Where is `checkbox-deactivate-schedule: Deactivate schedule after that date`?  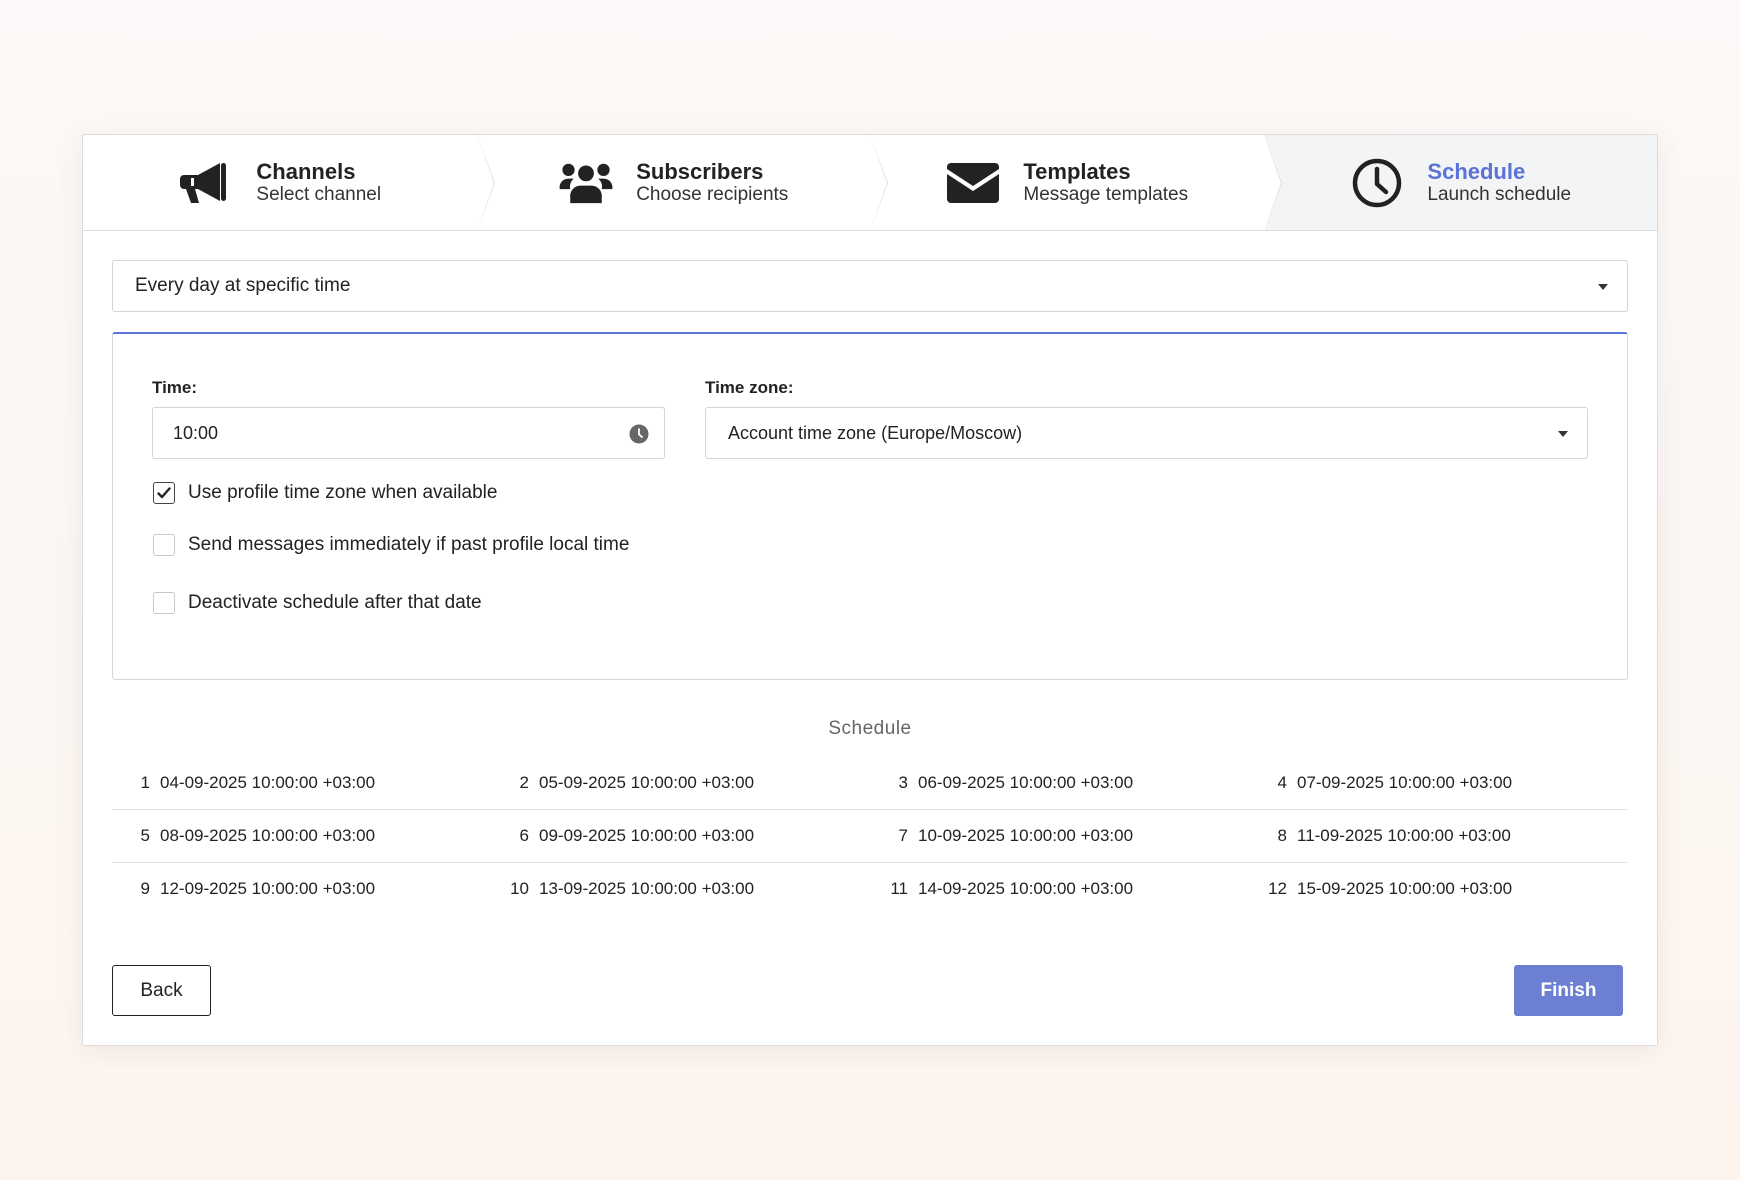
checkbox-deactivate-schedule: Deactivate schedule after that date is located at coordinates (317, 603).